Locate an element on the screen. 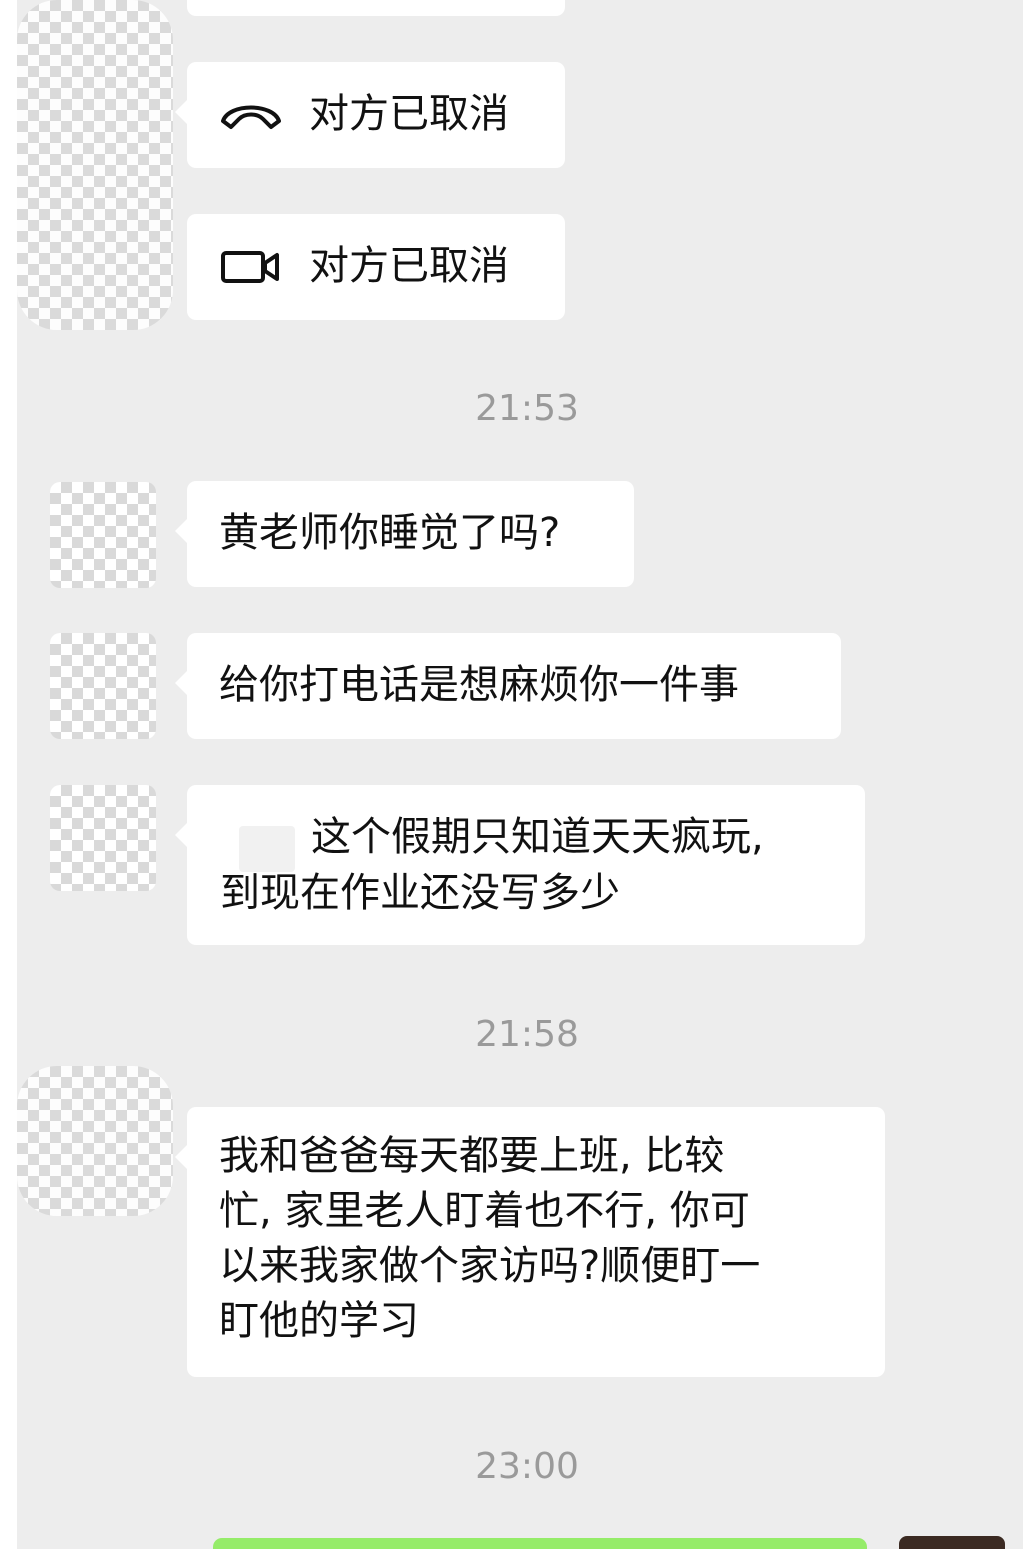 The image size is (1023, 1549). video-call-bubble: 对方已取消 is located at coordinates (376, 267).